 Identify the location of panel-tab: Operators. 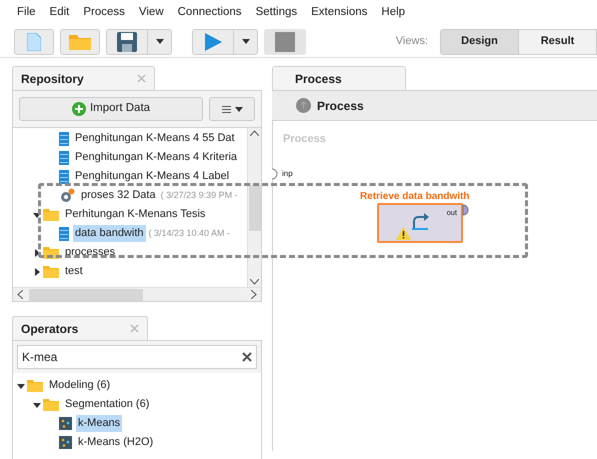
(80, 328).